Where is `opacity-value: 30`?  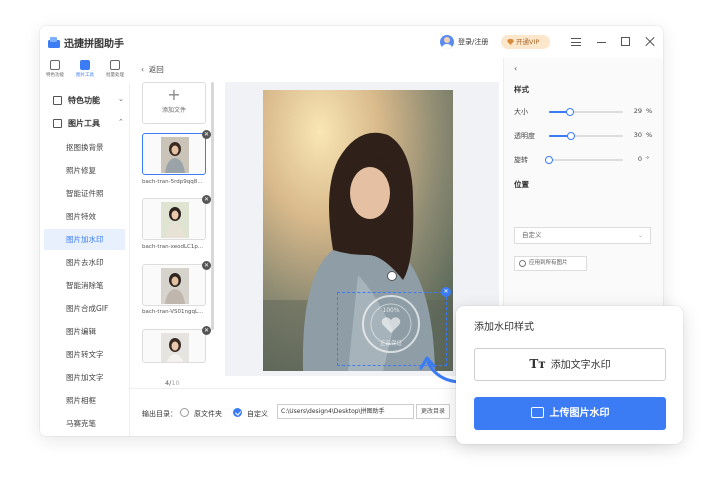 opacity-value: 30 is located at coordinates (637, 135).